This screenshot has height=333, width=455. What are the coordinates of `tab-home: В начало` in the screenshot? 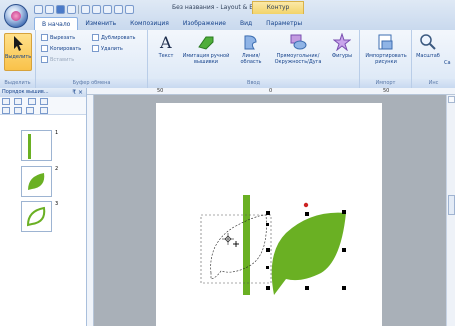 It's located at (56, 23).